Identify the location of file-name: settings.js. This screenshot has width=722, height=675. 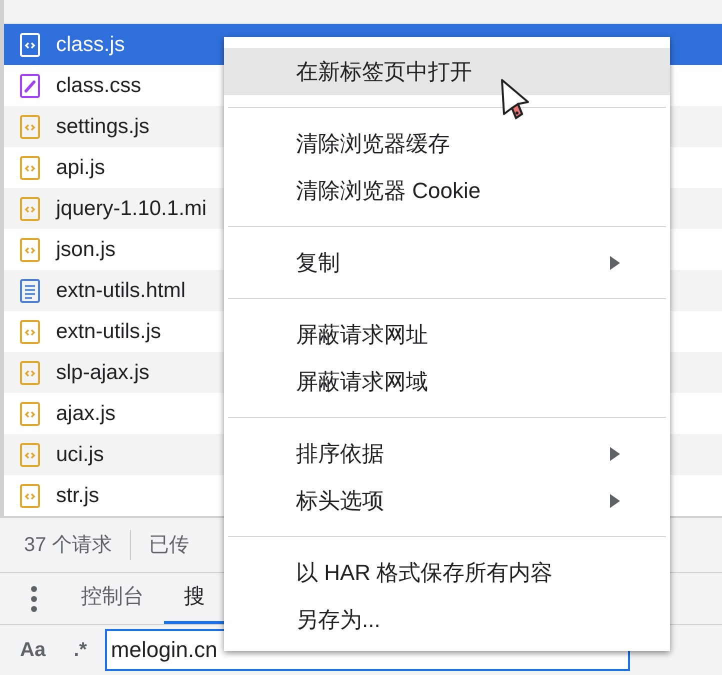
(103, 127).